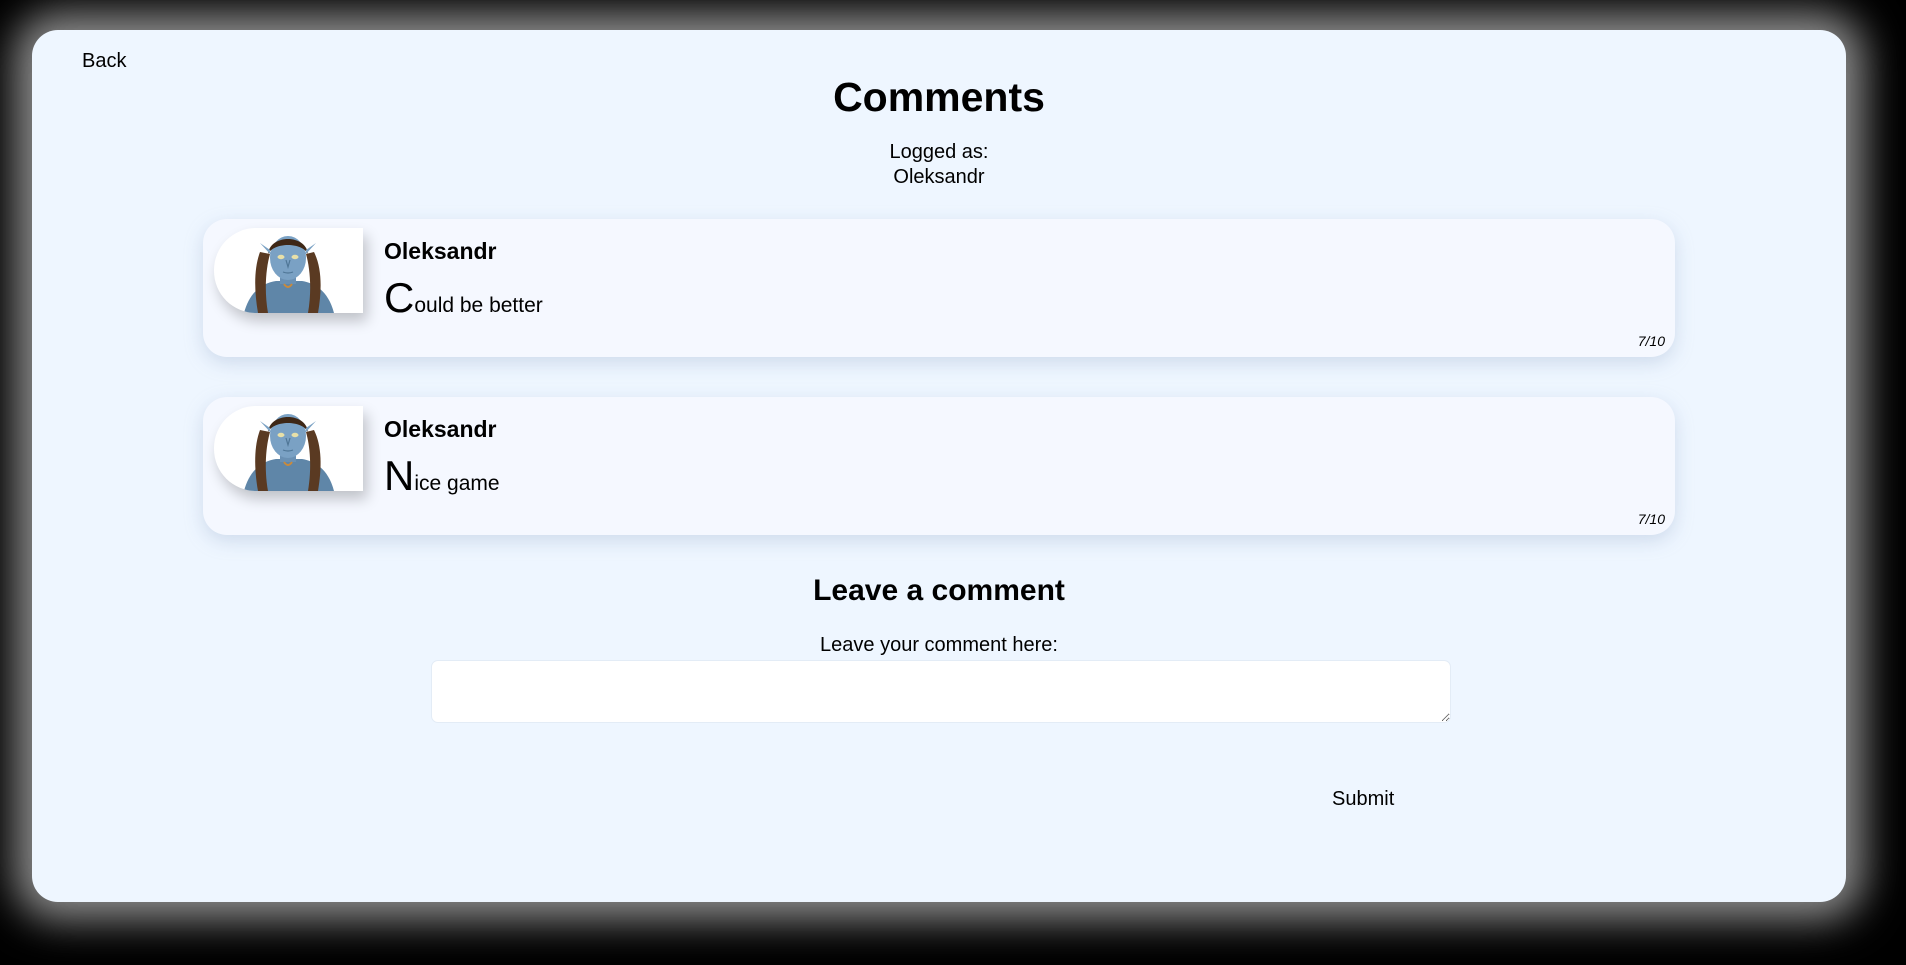 The image size is (1906, 965). I want to click on comment-input, so click(941, 691).